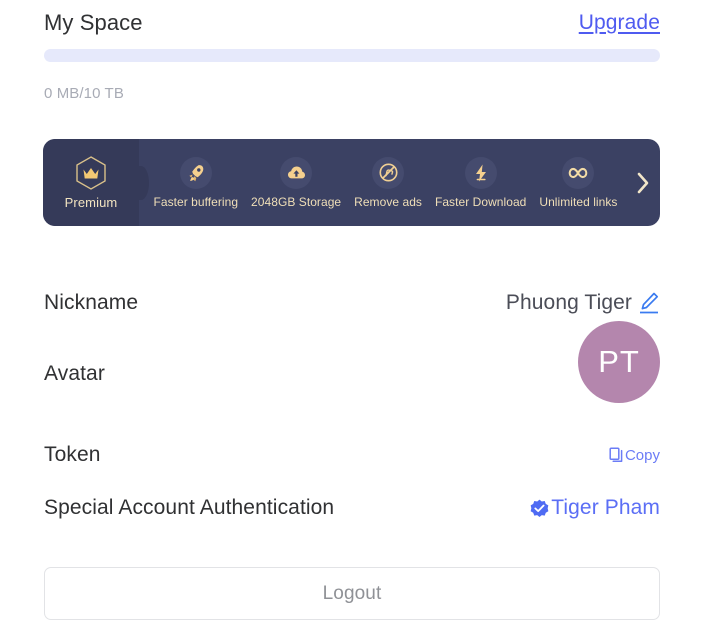  I want to click on avatar: PT, so click(619, 362).